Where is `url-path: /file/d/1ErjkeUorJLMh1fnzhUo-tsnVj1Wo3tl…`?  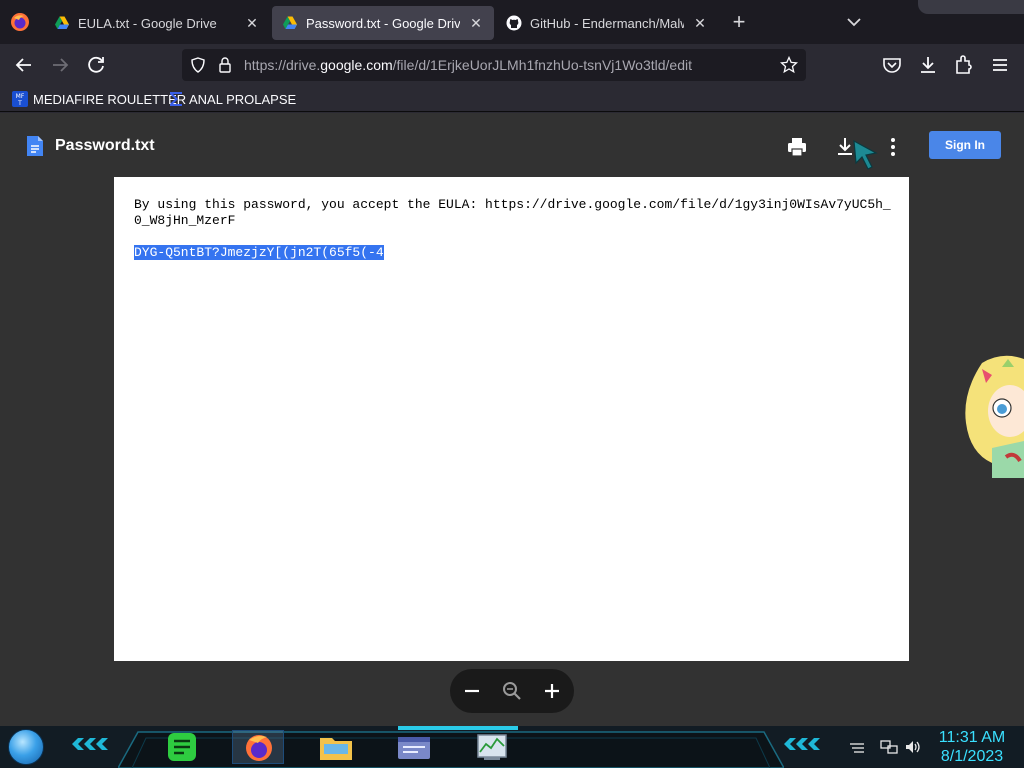
url-path: /file/d/1ErjkeUorJLMh1fnzhUo-tsnVj1Wo3tl… is located at coordinates (542, 65).